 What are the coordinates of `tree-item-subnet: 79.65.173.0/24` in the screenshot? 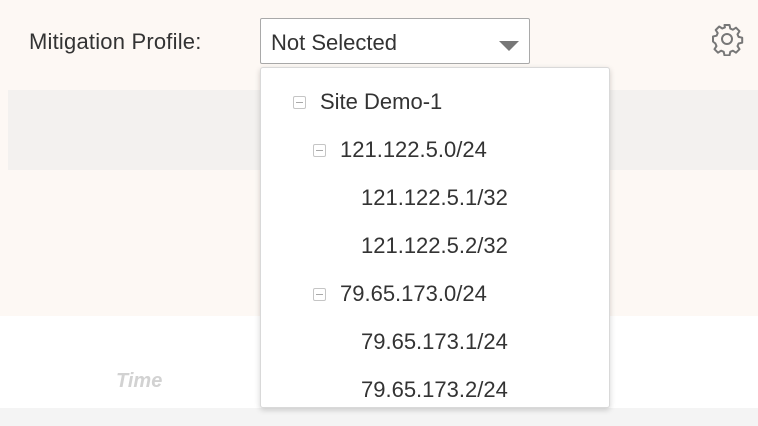 It's located at (400, 294).